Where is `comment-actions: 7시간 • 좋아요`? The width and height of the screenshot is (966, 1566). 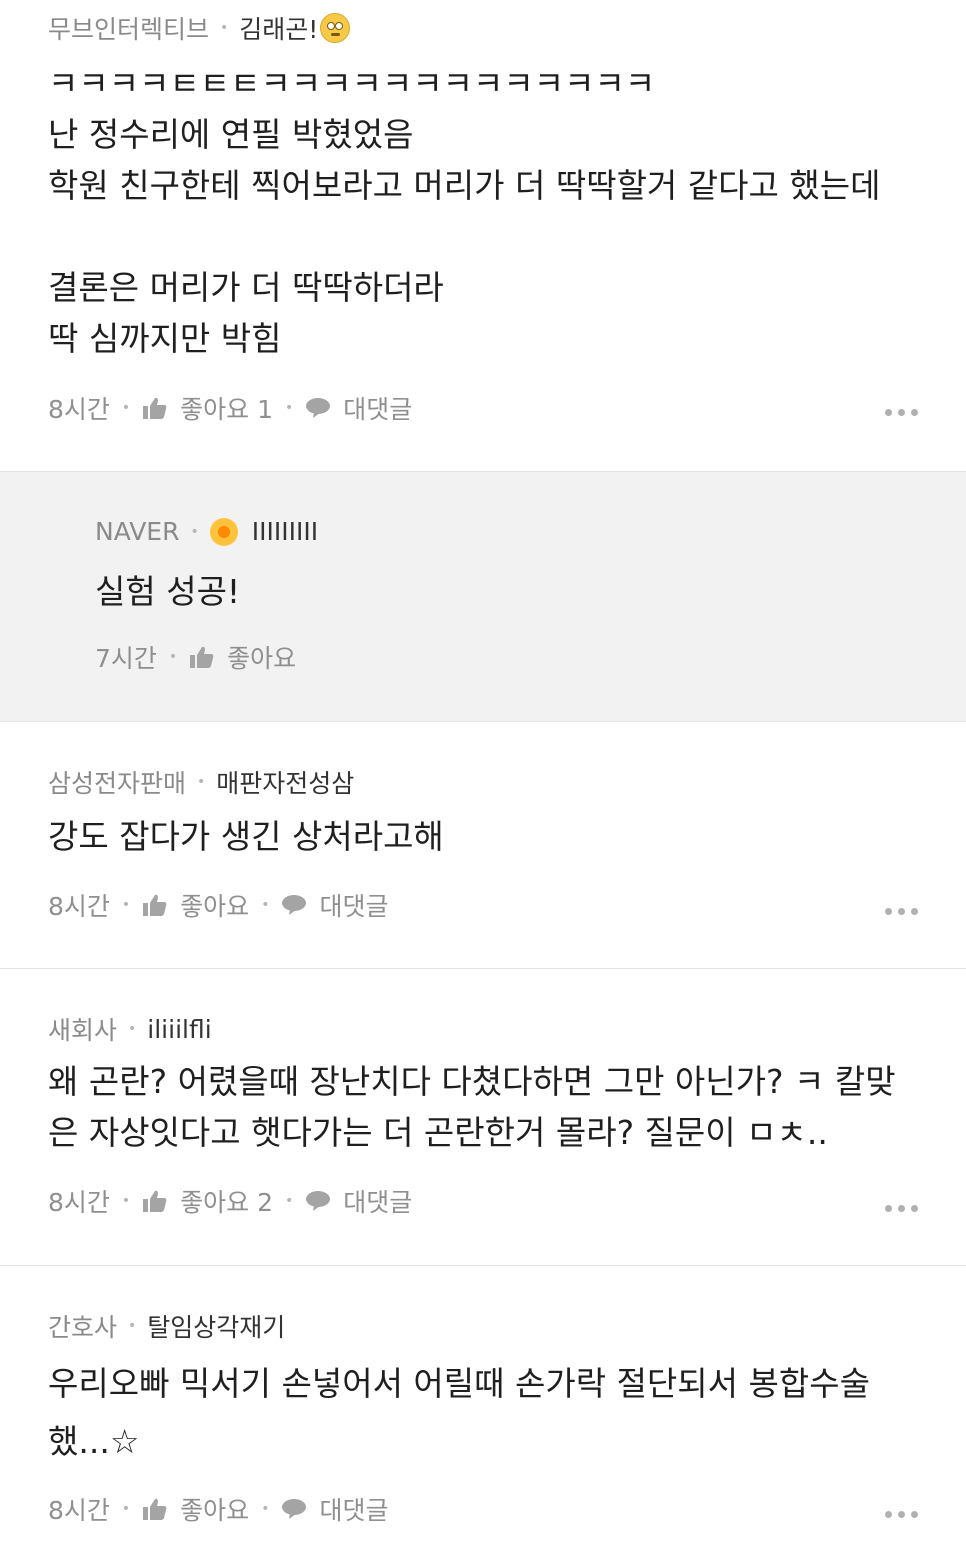 comment-actions: 7시간 • 좋아요 is located at coordinates (195, 657).